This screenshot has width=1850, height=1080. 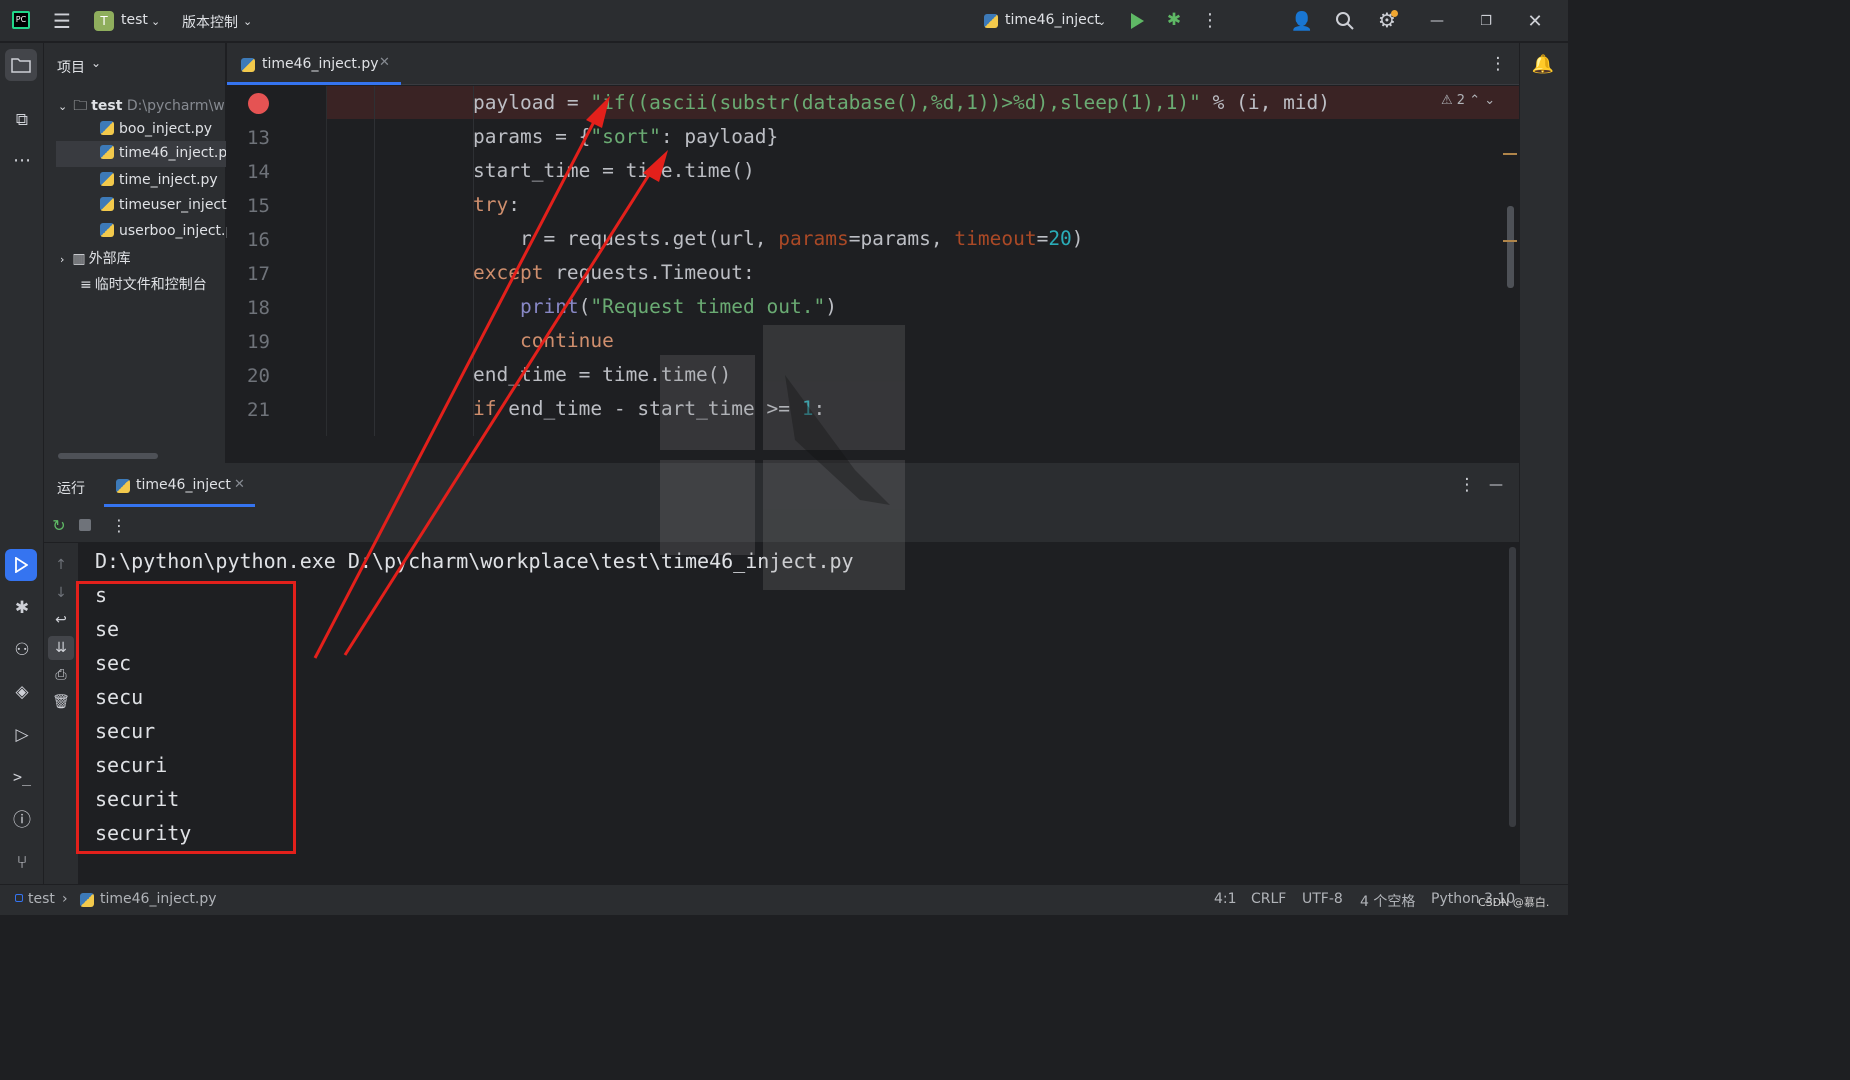 I want to click on breadcrumb-project: test, so click(x=41, y=899).